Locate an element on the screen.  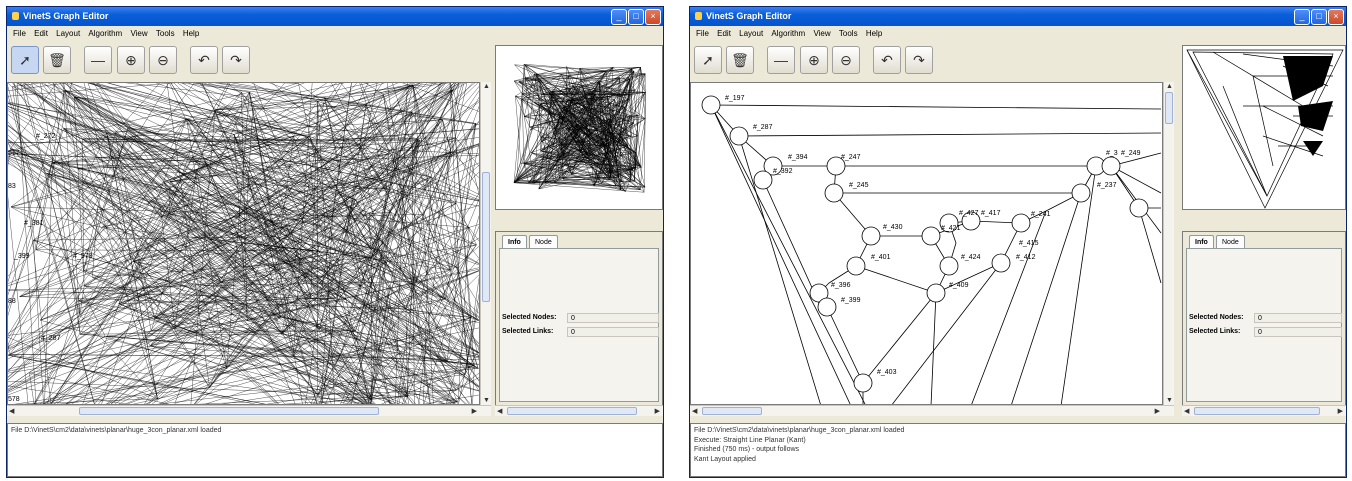
log-line: Finished (750 ms) - output follows is located at coordinates (747, 449).